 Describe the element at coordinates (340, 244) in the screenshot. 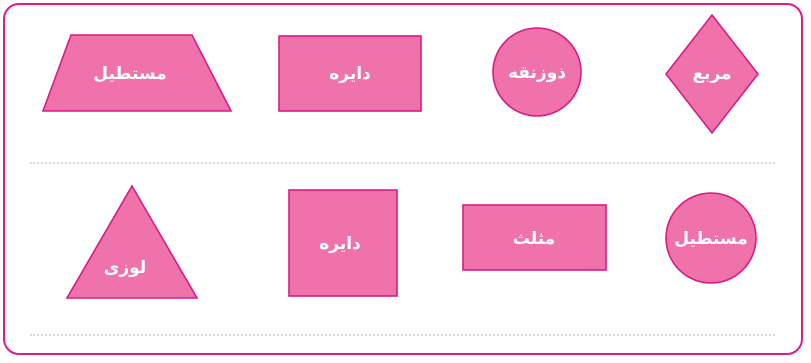

I see `square-label: دایره` at that location.